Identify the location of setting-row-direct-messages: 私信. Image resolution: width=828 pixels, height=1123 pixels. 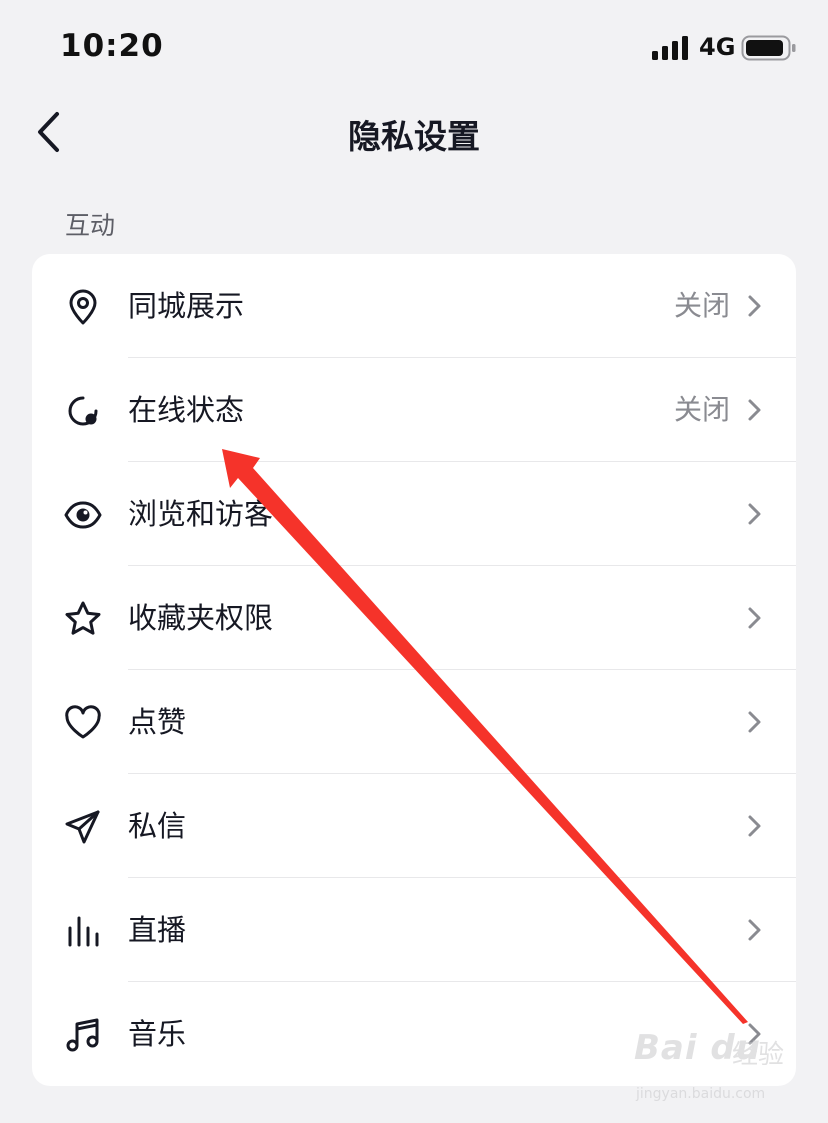
(414, 826).